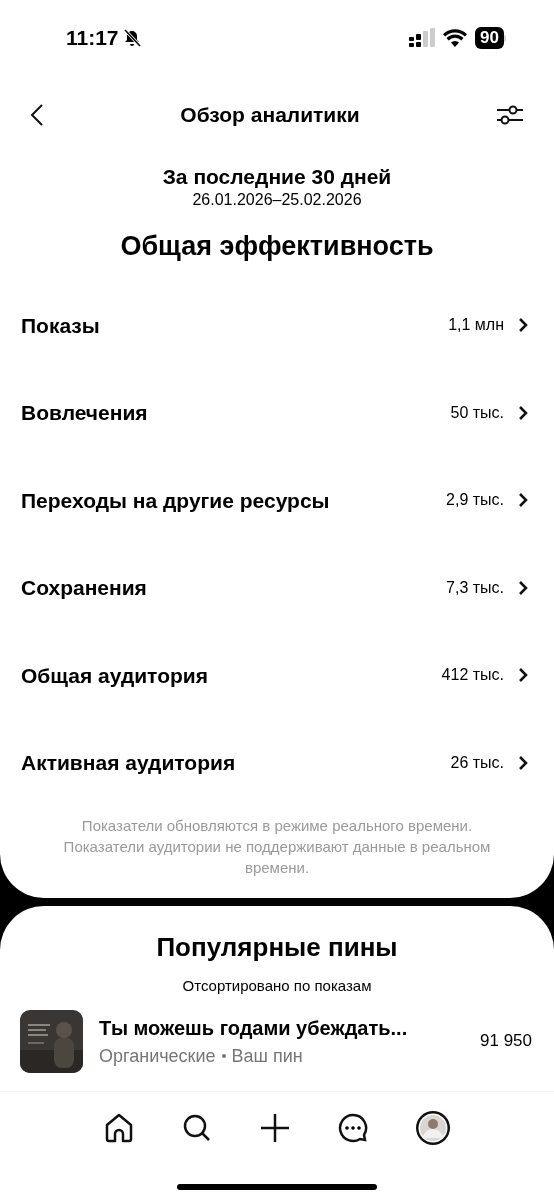 This screenshot has width=554, height=1200. Describe the element at coordinates (37, 115) in the screenshot. I see `back-icon` at that location.